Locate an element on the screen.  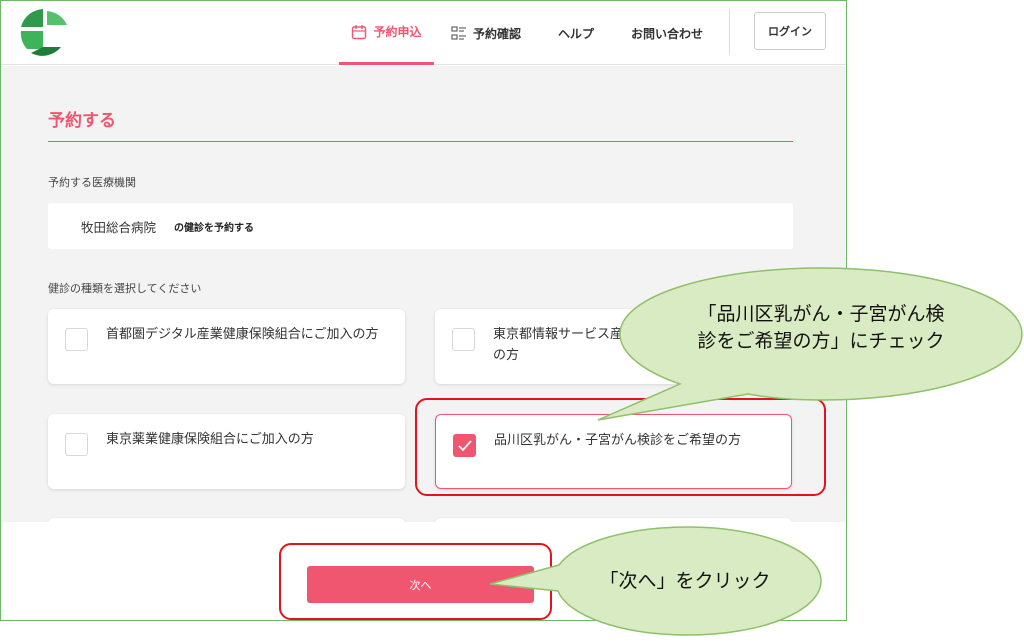
callout-check-line: 「品川区乳がん・子宮がん検 is located at coordinates (821, 314).